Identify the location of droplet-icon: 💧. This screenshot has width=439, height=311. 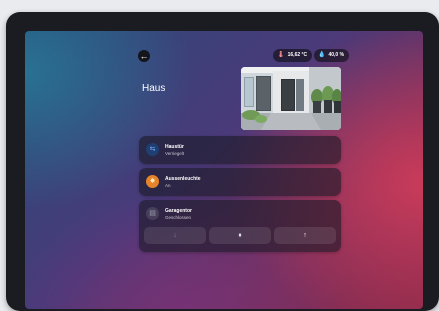
(322, 55).